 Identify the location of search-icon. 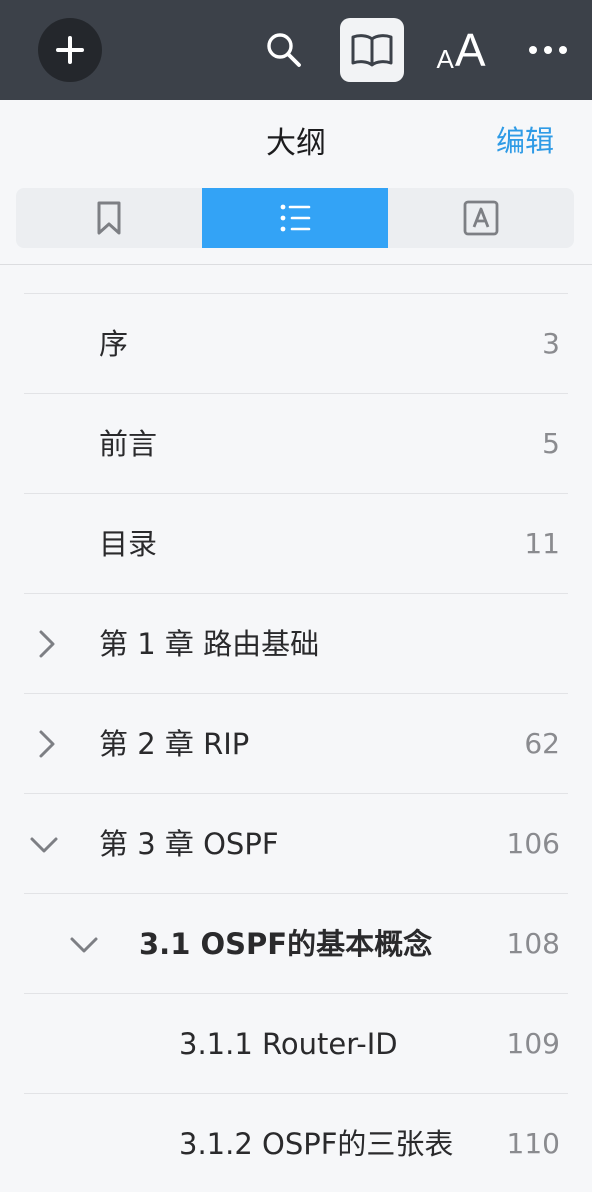
(284, 50).